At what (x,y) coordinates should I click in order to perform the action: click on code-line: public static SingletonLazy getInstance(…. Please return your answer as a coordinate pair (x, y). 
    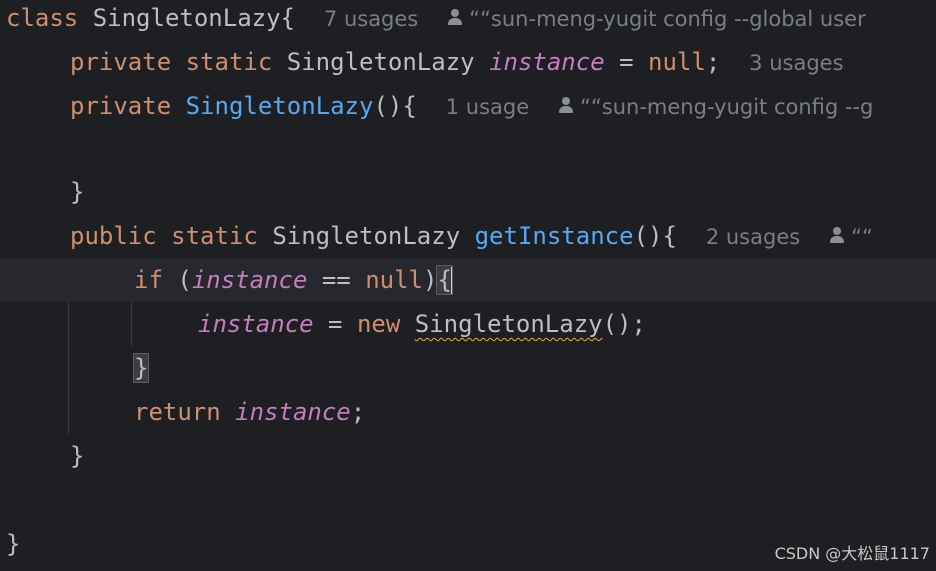
    Looking at the image, I should click on (468, 236).